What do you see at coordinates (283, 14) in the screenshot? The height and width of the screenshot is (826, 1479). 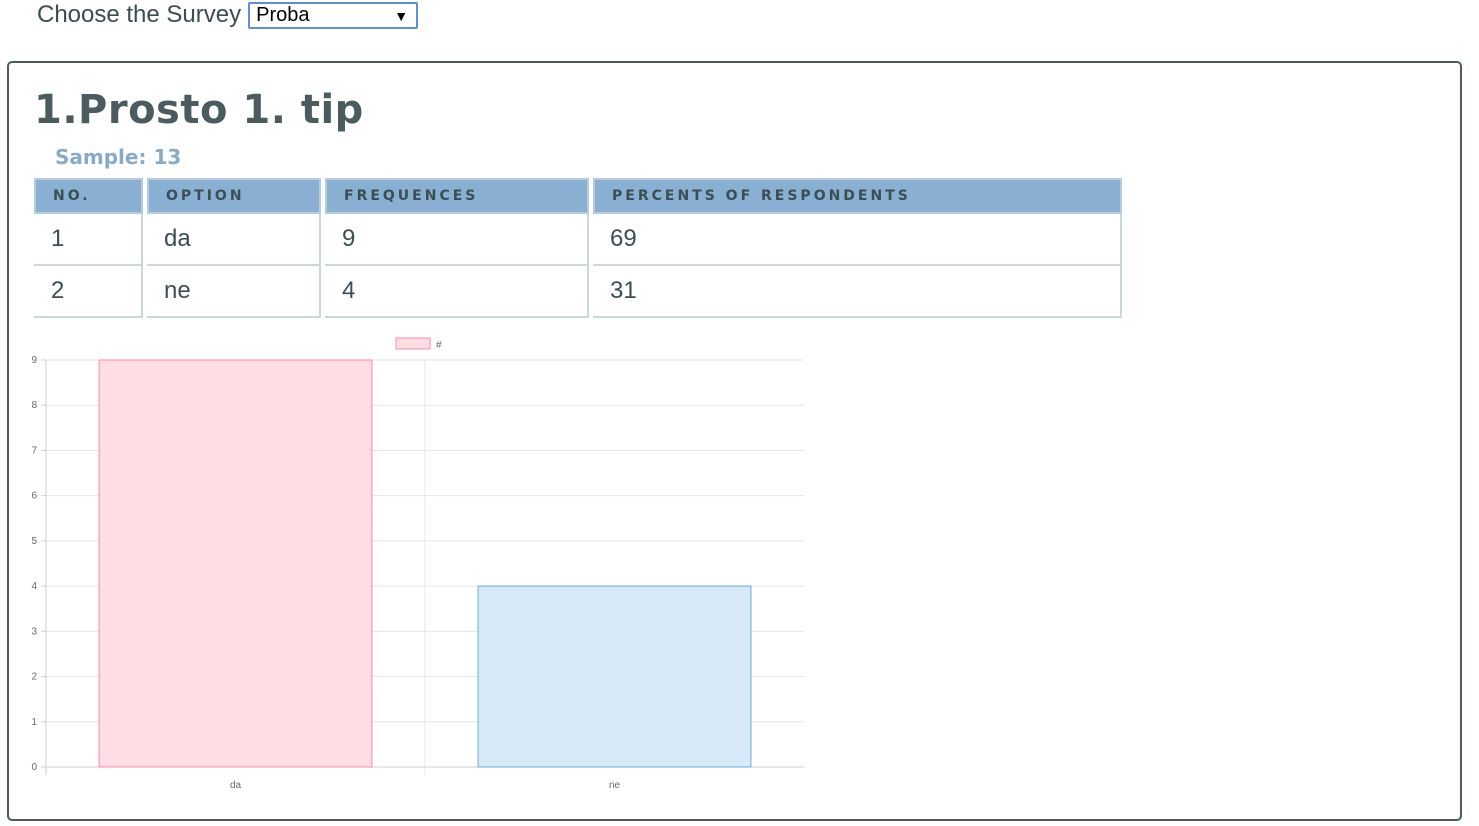 I see `survey-select-value: Proba` at bounding box center [283, 14].